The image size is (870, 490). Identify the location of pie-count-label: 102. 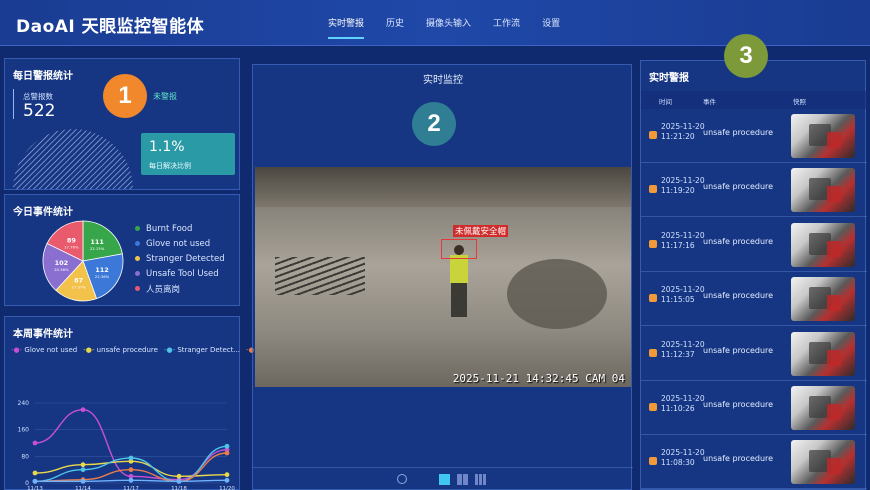
(62, 263).